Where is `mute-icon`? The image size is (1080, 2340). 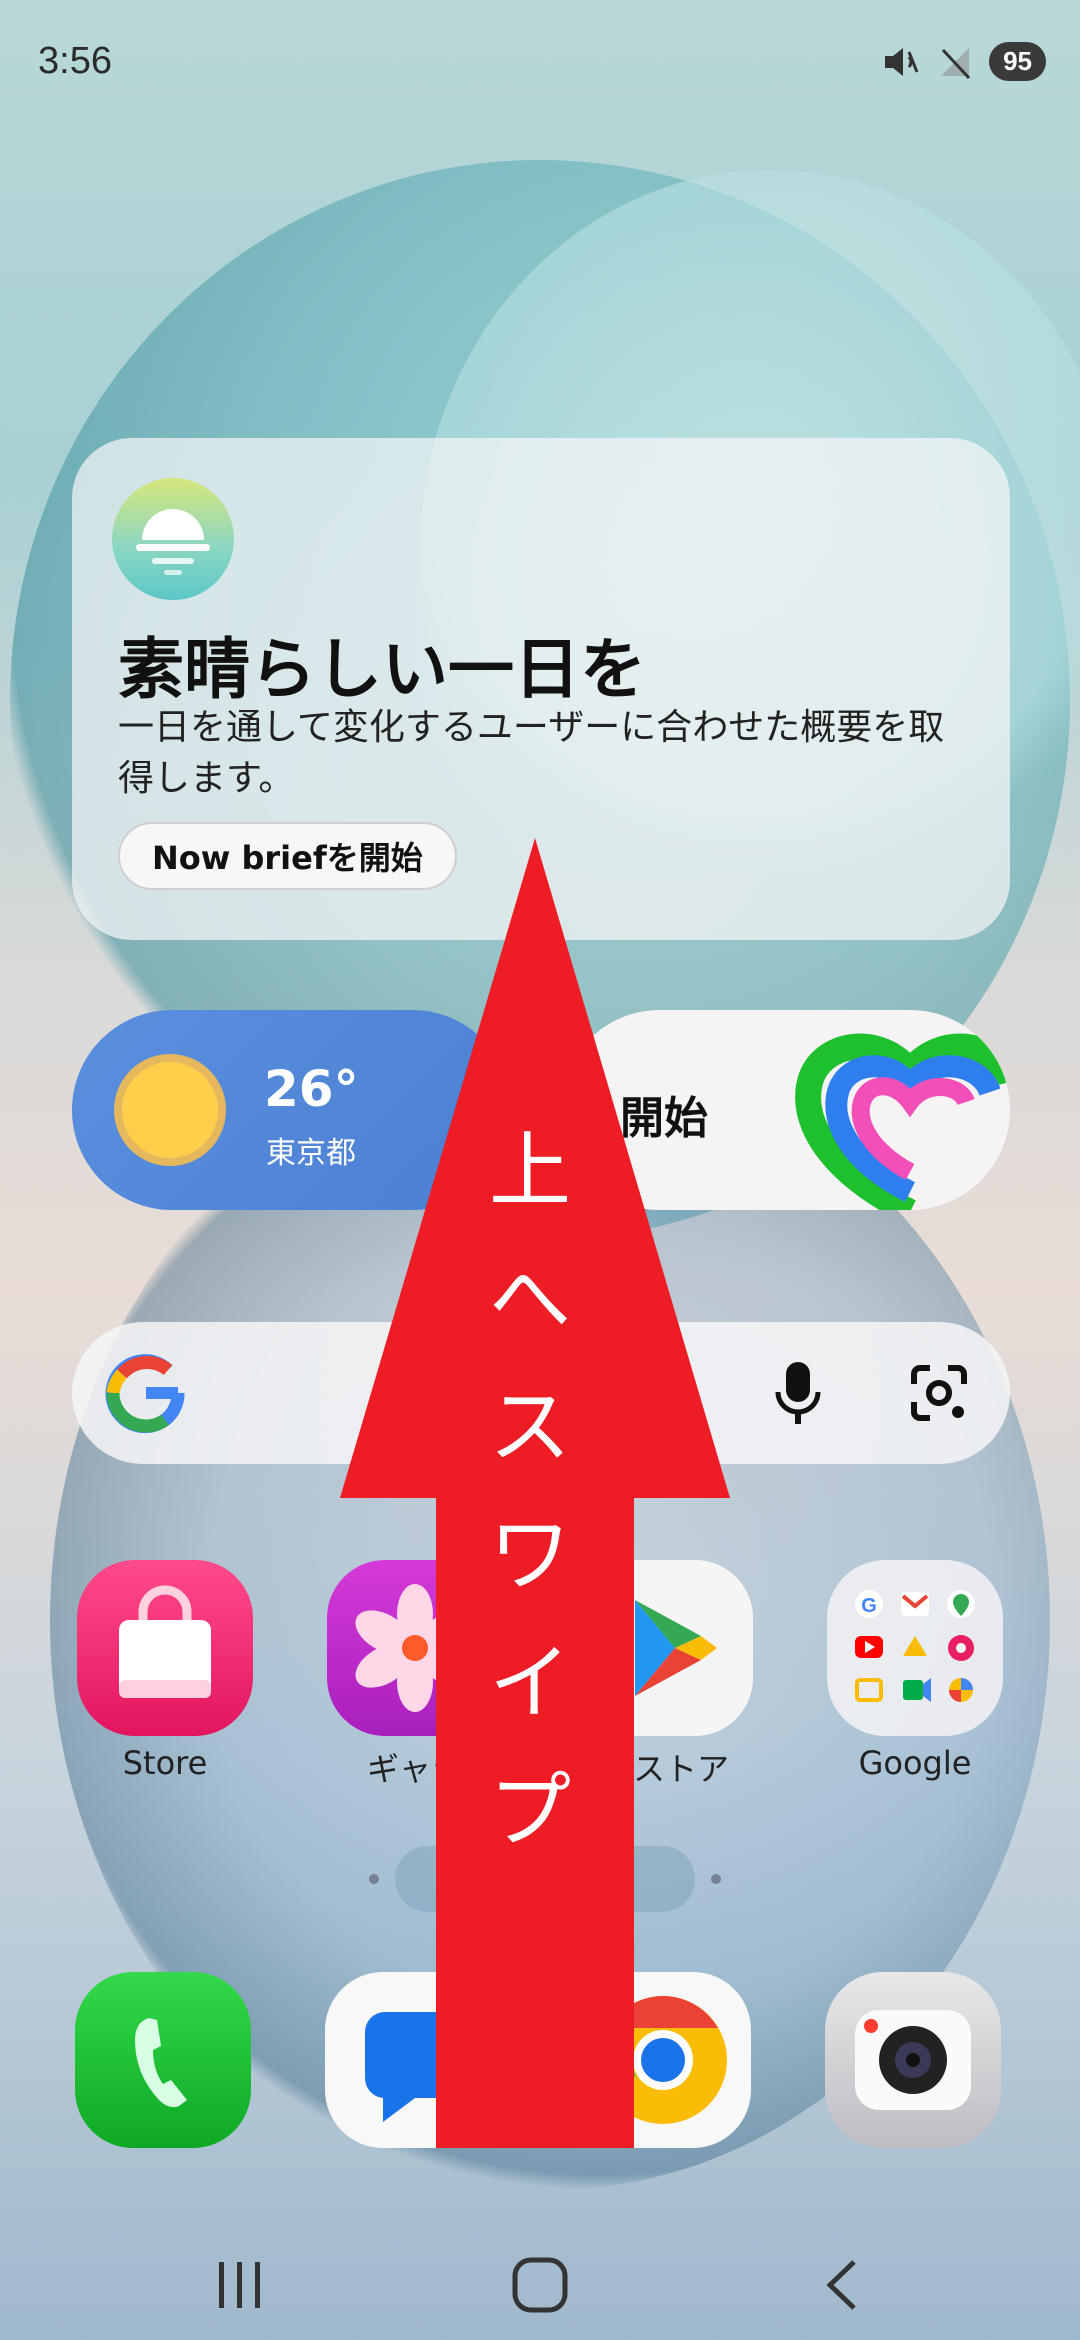 mute-icon is located at coordinates (902, 61).